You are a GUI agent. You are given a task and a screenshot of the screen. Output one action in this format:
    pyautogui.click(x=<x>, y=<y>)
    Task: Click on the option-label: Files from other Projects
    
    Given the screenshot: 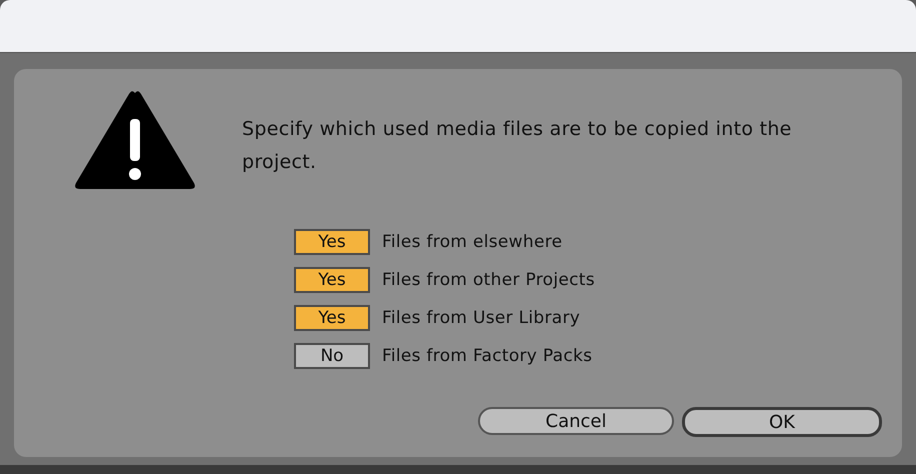 What is the action you would take?
    pyautogui.click(x=488, y=280)
    